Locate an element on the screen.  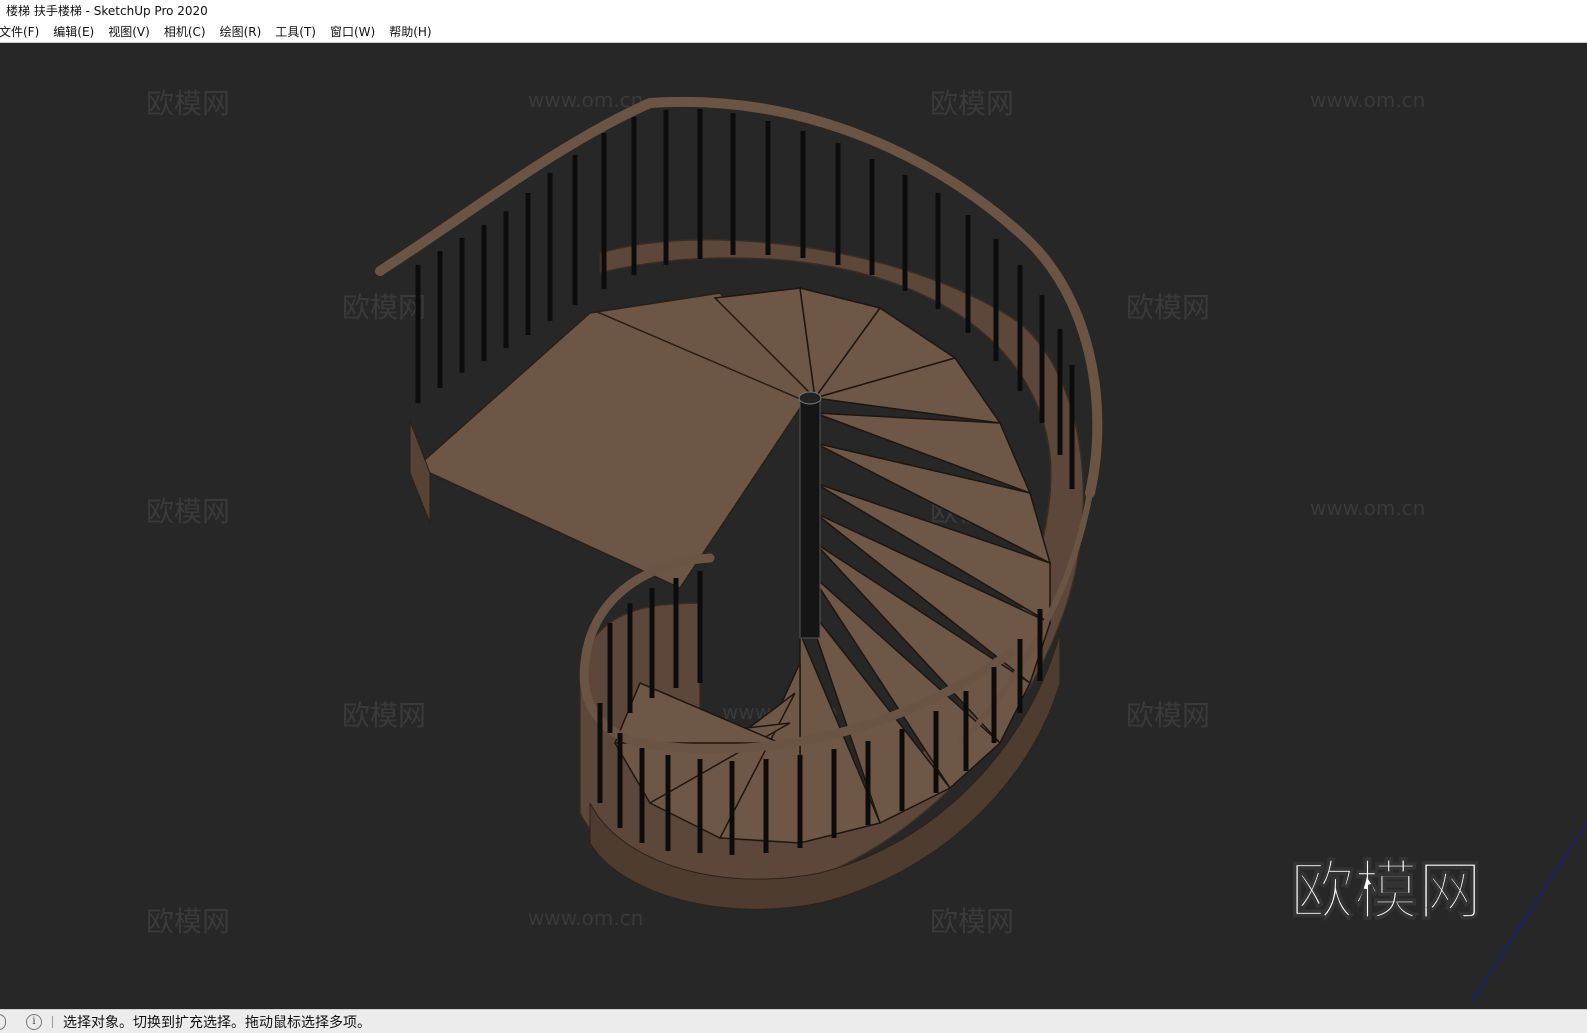
menu-file: 文件(F) is located at coordinates (23, 32).